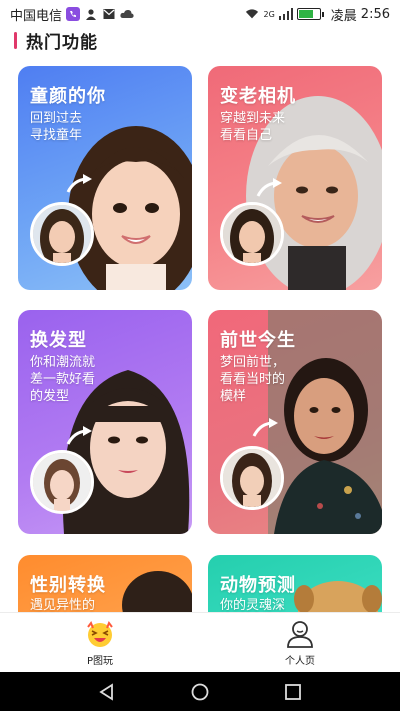 This screenshot has height=711, width=400. Describe the element at coordinates (58, 340) in the screenshot. I see `card-title: 换发型` at that location.